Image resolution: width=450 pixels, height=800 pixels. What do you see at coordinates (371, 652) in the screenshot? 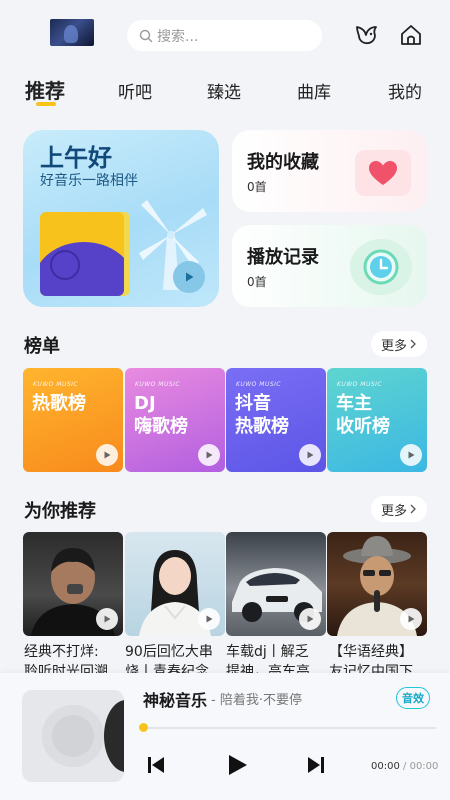
I see `caption-line: 【华语经典】` at bounding box center [371, 652].